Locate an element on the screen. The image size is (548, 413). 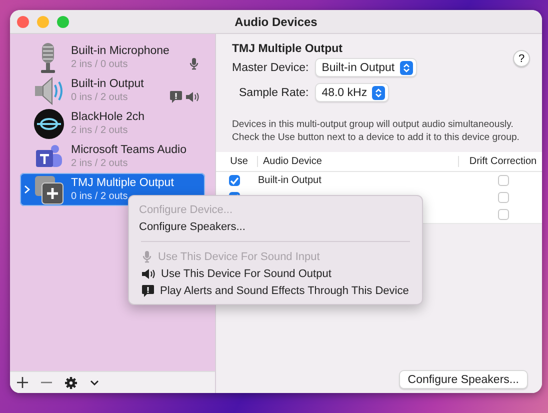
help-button: ? is located at coordinates (521, 58).